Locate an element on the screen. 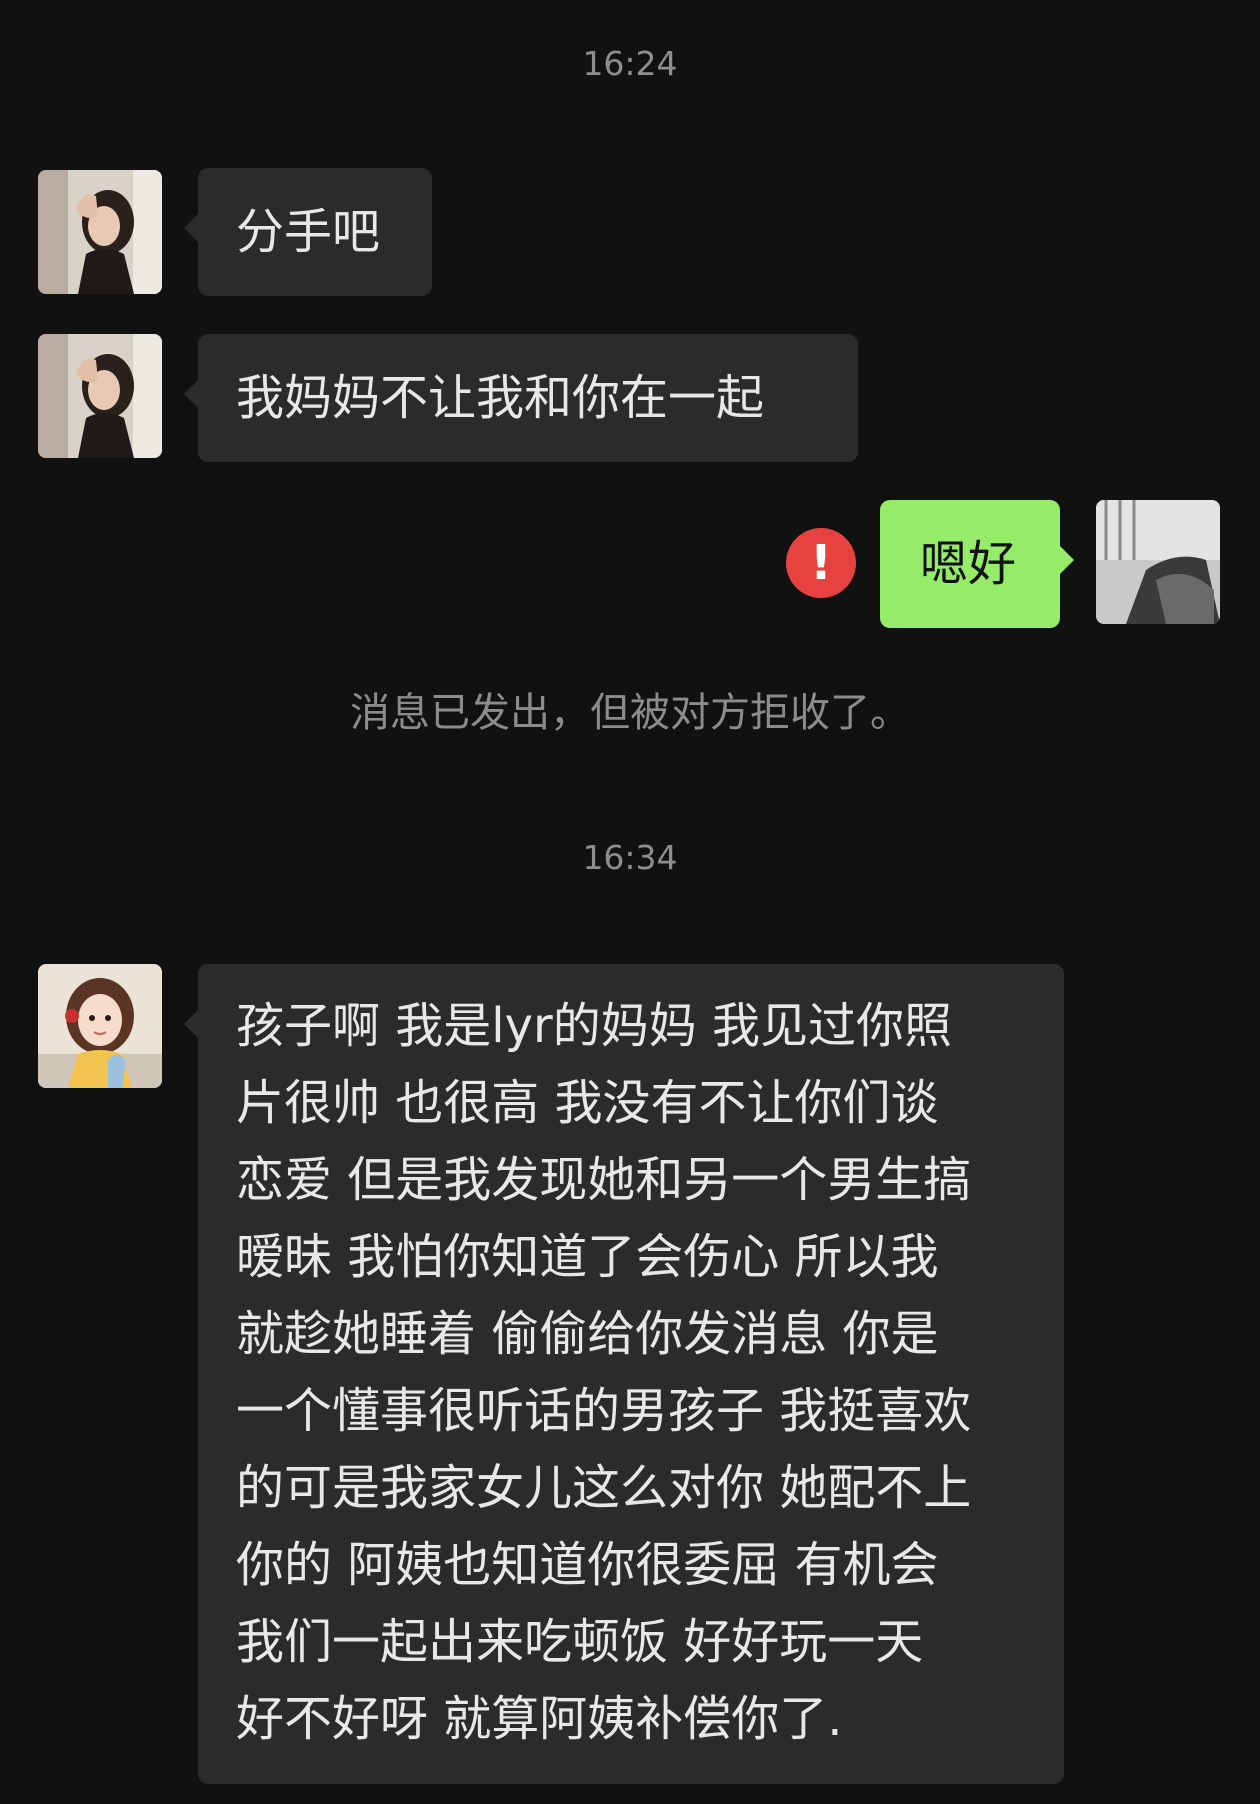  incoming-message-bubble: 分手吧 is located at coordinates (308, 232).